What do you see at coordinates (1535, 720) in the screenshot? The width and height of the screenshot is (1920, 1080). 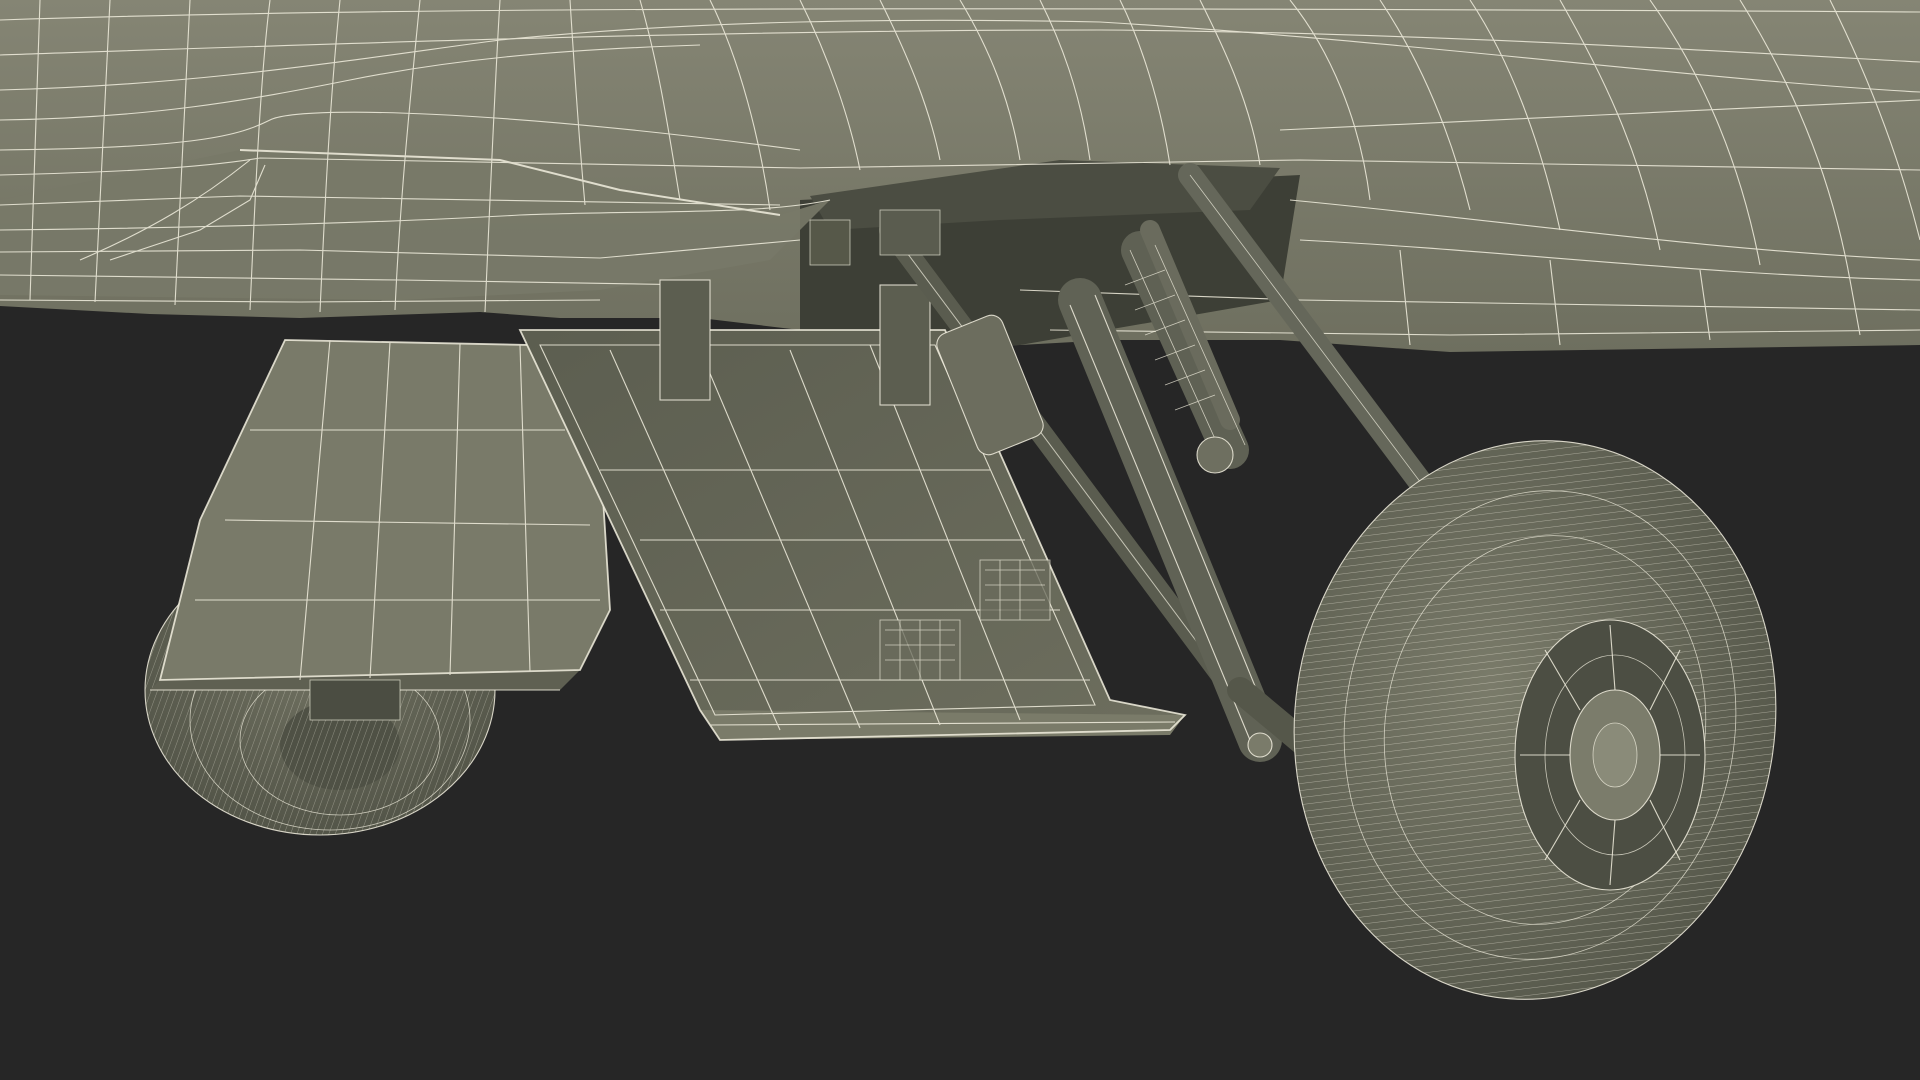 I see `main-wheel` at bounding box center [1535, 720].